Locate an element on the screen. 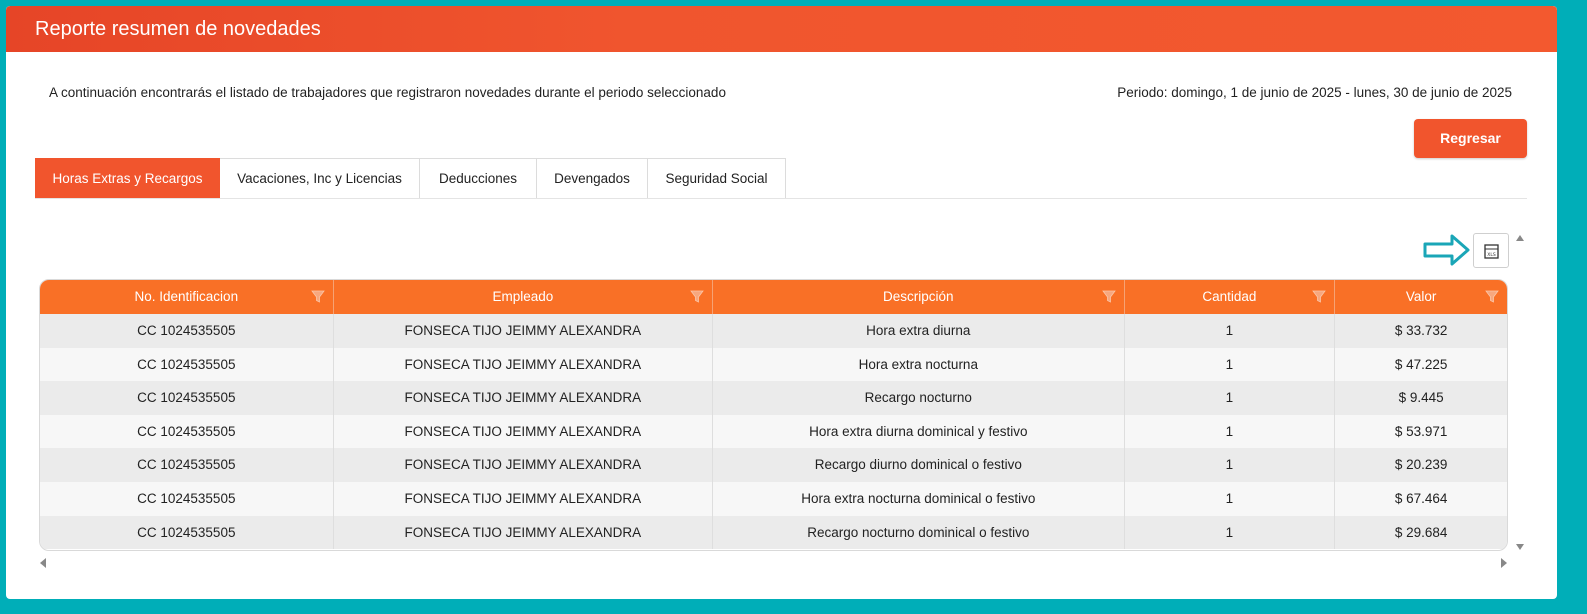 This screenshot has height=614, width=1587. excel-export-icon: XLS is located at coordinates (1491, 251).